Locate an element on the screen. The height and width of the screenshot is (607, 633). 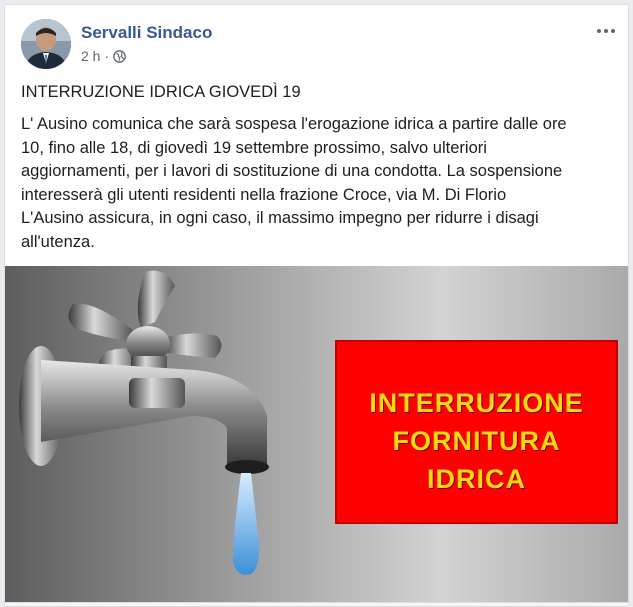
post-footer is located at coordinates (316, 604).